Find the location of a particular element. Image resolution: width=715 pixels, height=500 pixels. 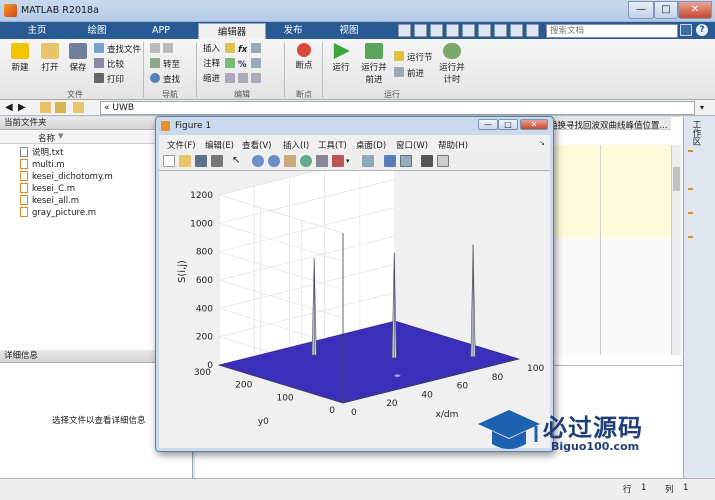

tab-apps: APP is located at coordinates (161, 30).